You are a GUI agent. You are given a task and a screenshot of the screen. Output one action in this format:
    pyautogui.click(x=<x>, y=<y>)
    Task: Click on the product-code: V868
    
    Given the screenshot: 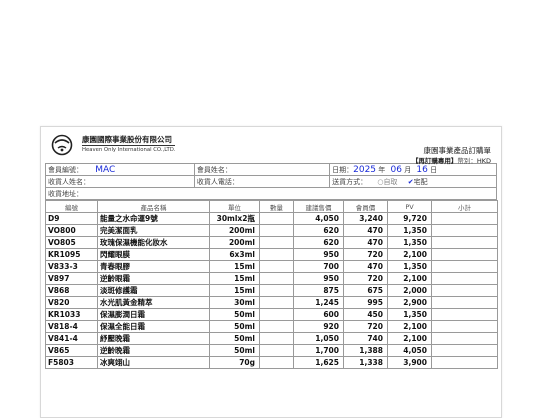 What is the action you would take?
    pyautogui.click(x=71, y=290)
    